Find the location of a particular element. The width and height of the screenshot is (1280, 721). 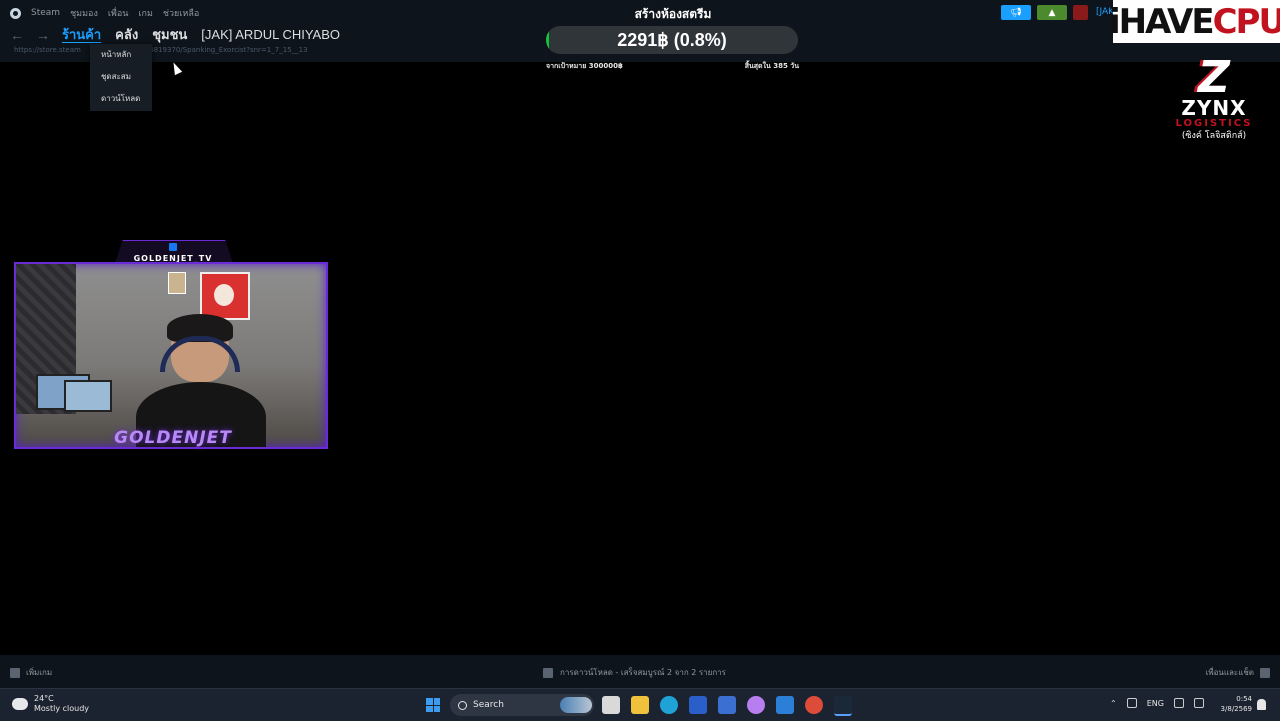

plus-icon is located at coordinates (15, 672).